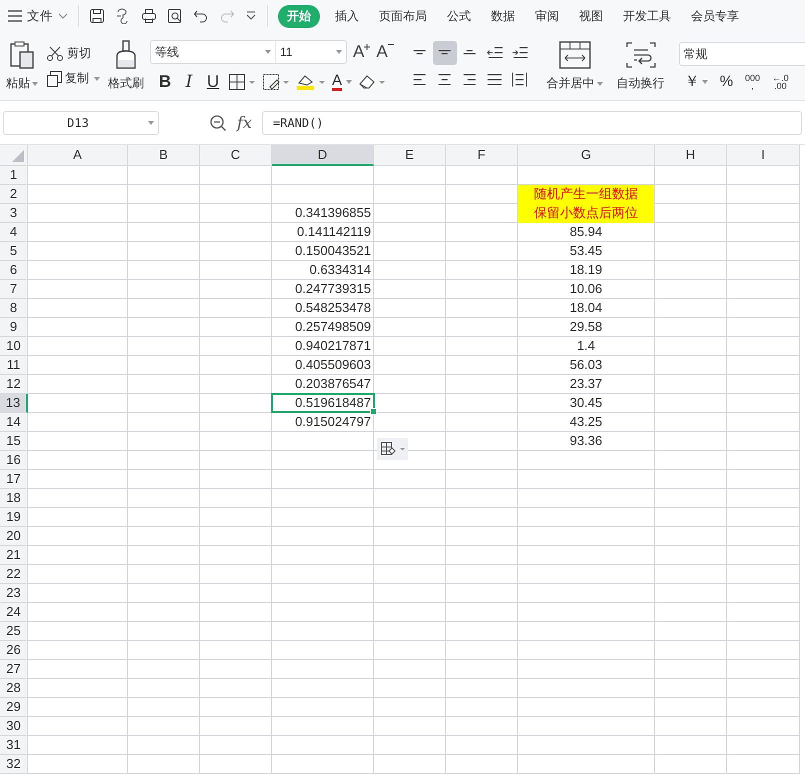  Describe the element at coordinates (752, 82) in the screenshot. I see `number-format-button: 000 ,` at that location.